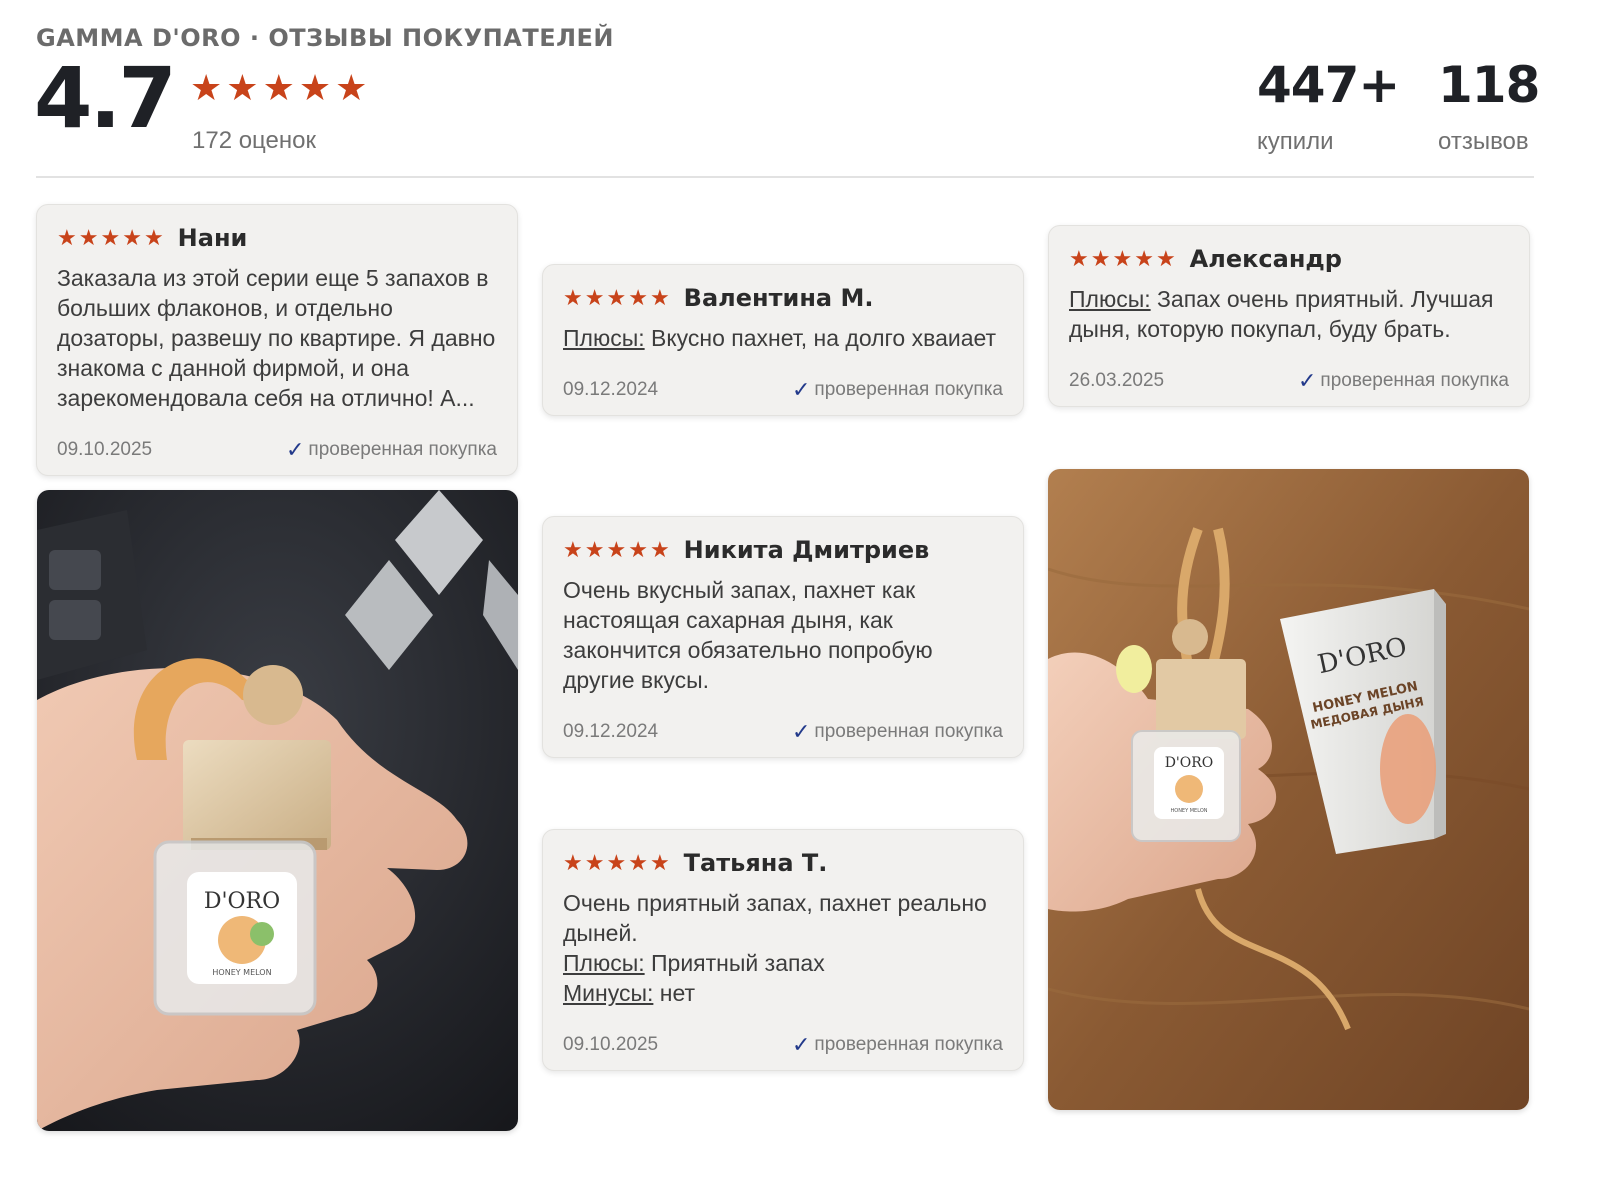 Image resolution: width=1600 pixels, height=1200 pixels. Describe the element at coordinates (674, 993) in the screenshot. I see `cons-text: нет` at that location.